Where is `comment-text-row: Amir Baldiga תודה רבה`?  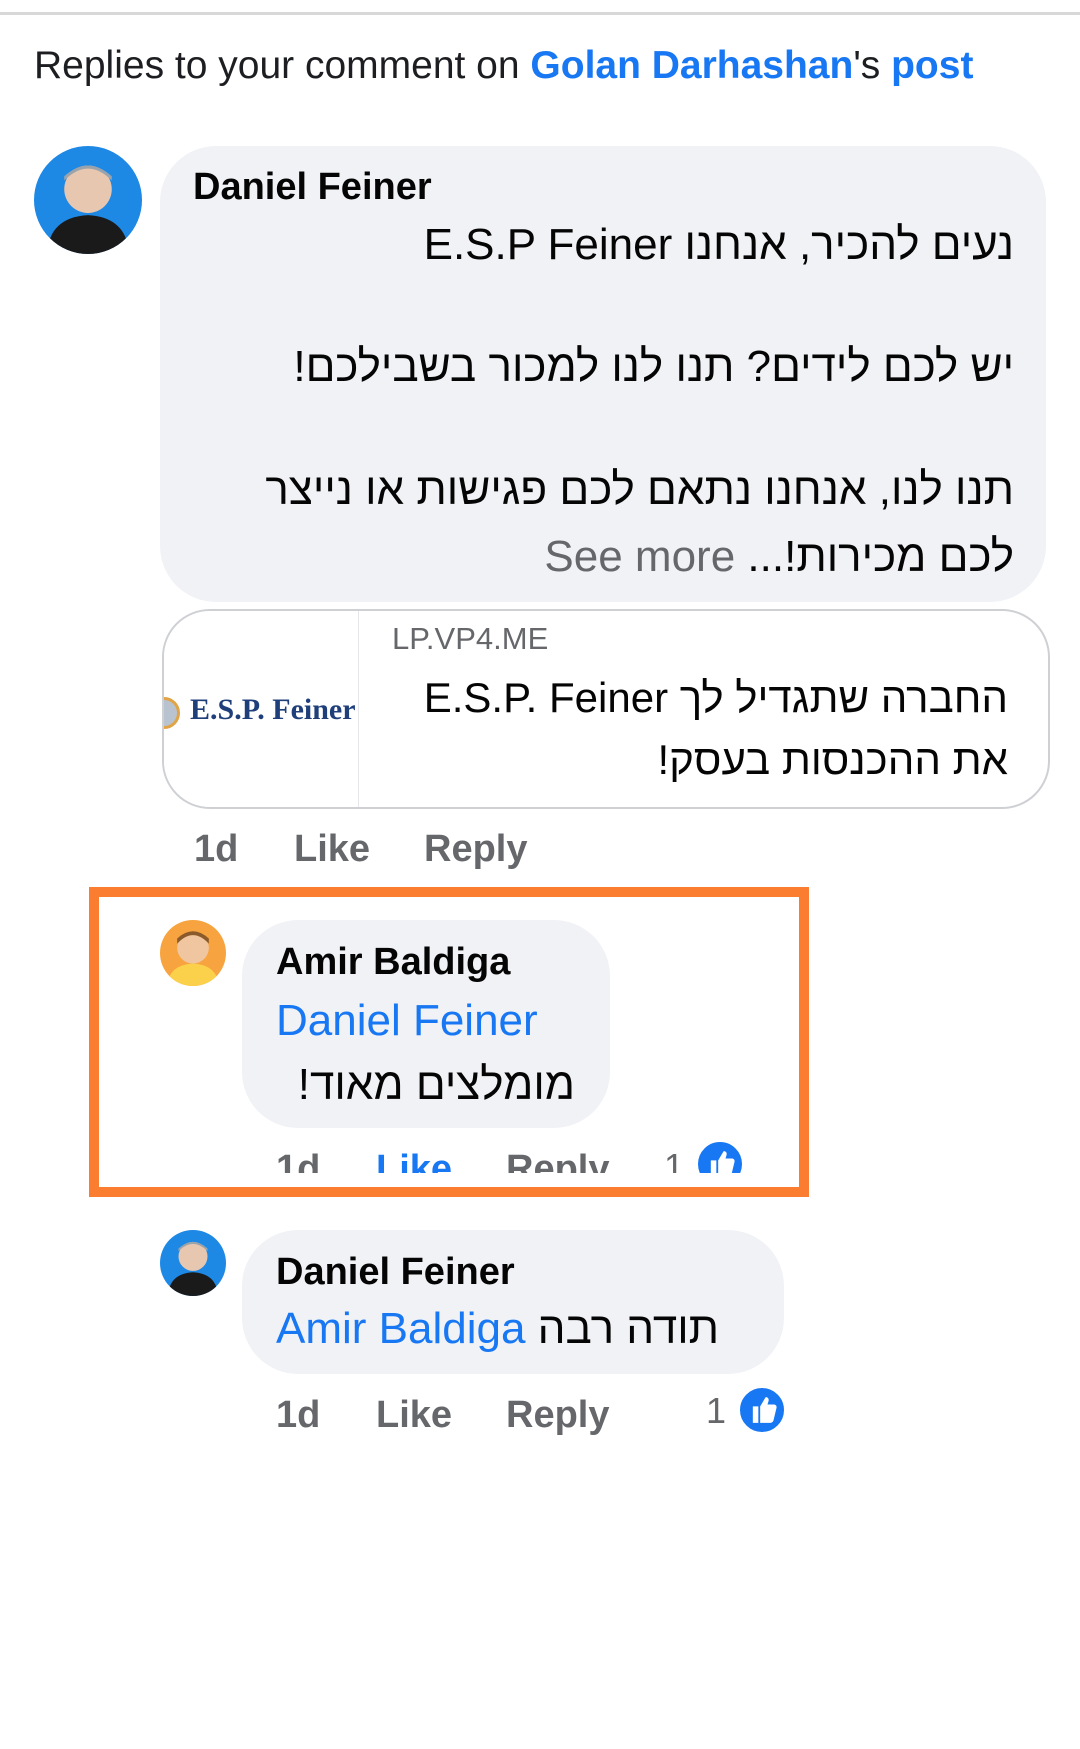
comment-text-row: Amir Baldiga תודה רבה is located at coordinates (497, 1329).